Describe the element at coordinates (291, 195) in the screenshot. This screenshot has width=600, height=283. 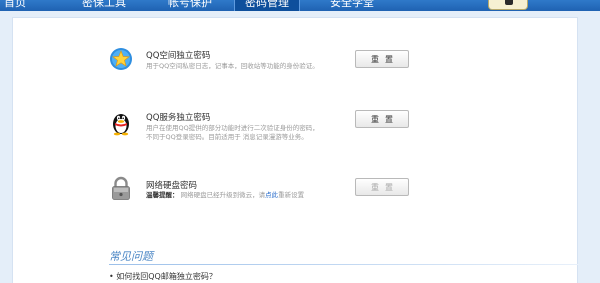
I see `tip-text-after: 重新设置` at that location.